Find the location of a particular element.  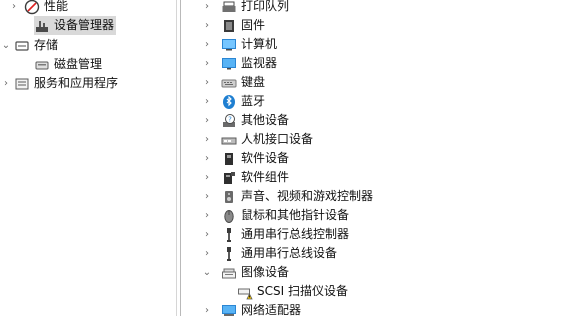

device-category-hid: › 人机接口设备 is located at coordinates (371, 139).